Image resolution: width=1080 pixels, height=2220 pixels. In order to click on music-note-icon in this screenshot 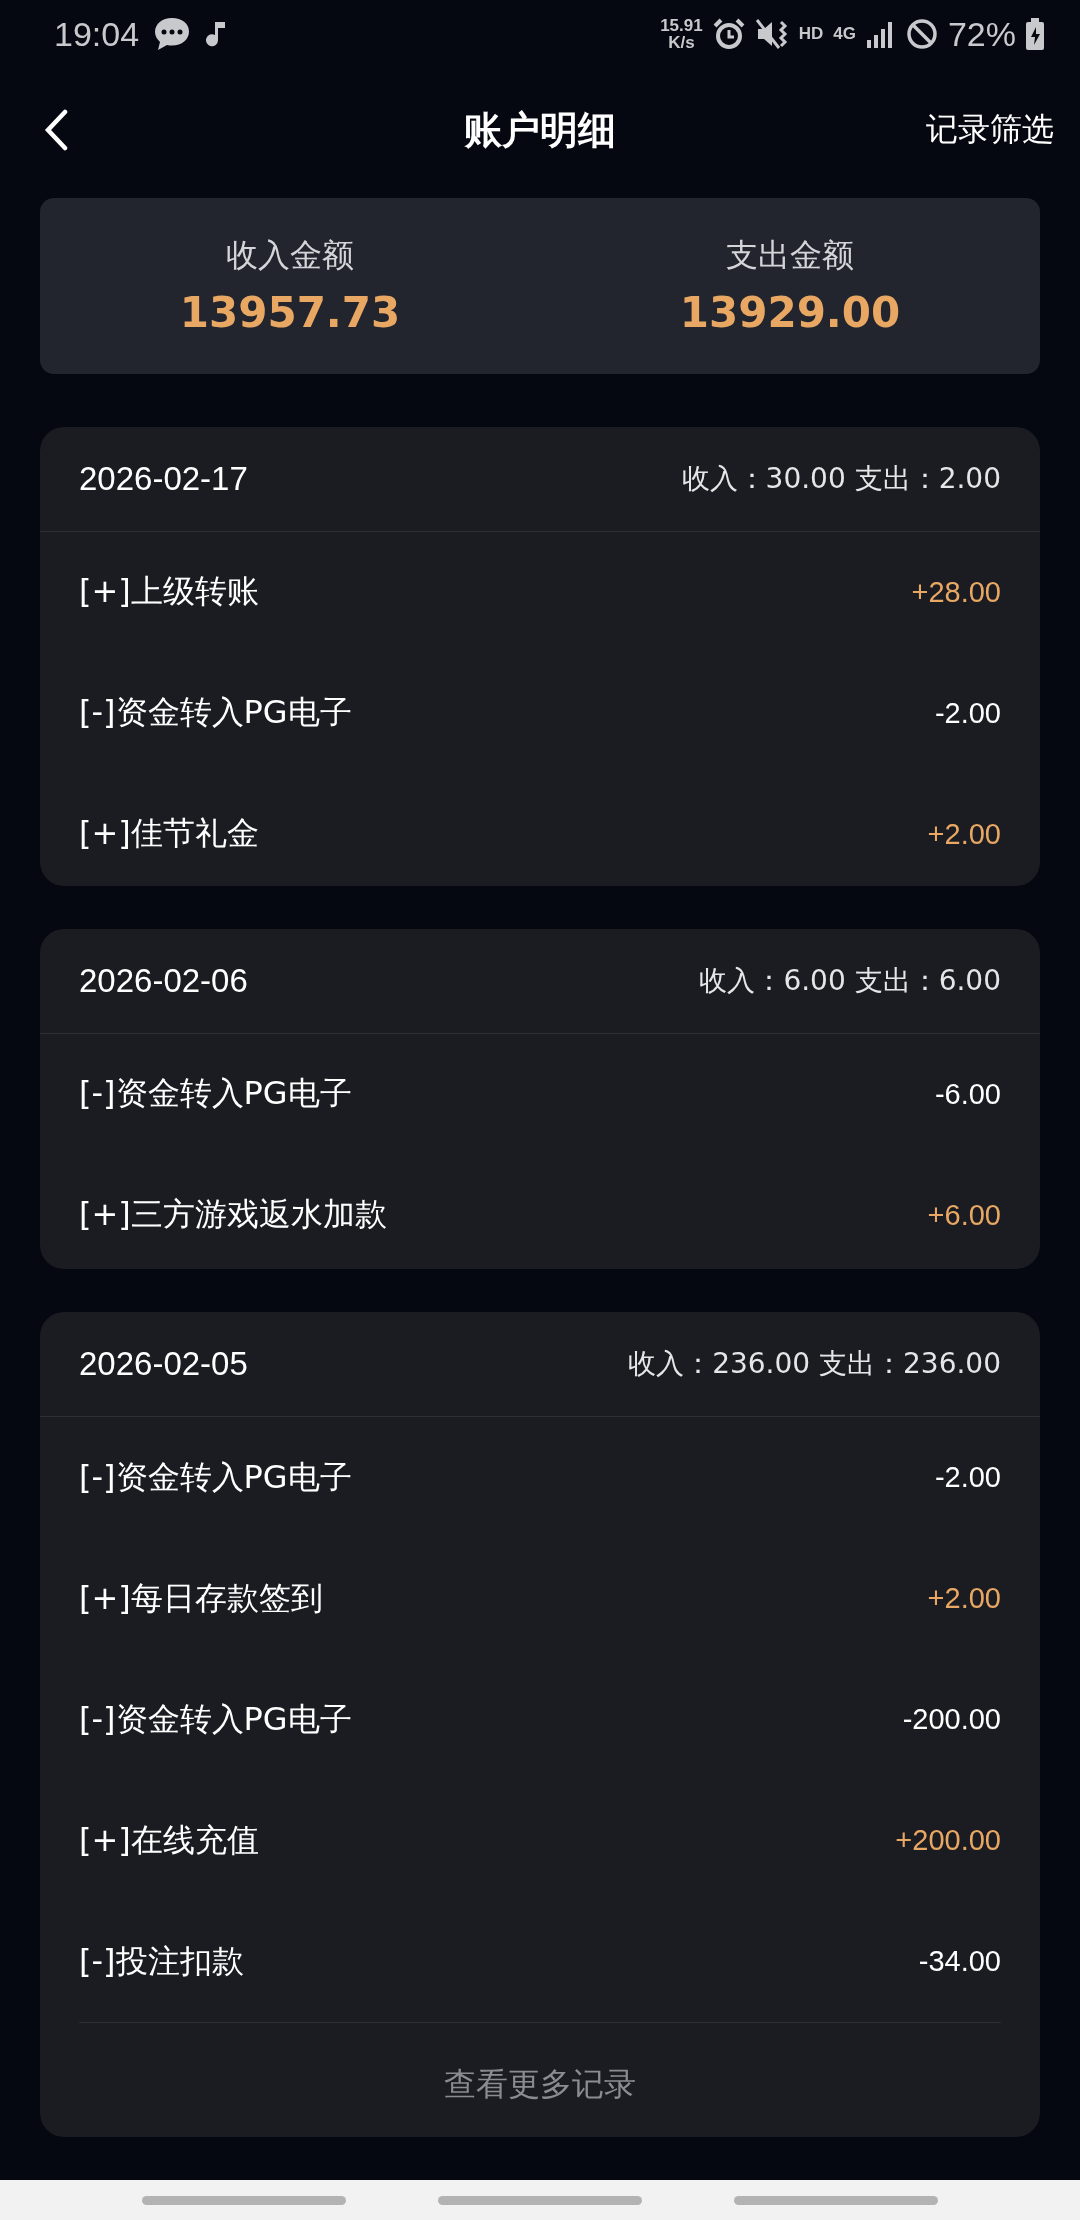, I will do `click(216, 34)`.